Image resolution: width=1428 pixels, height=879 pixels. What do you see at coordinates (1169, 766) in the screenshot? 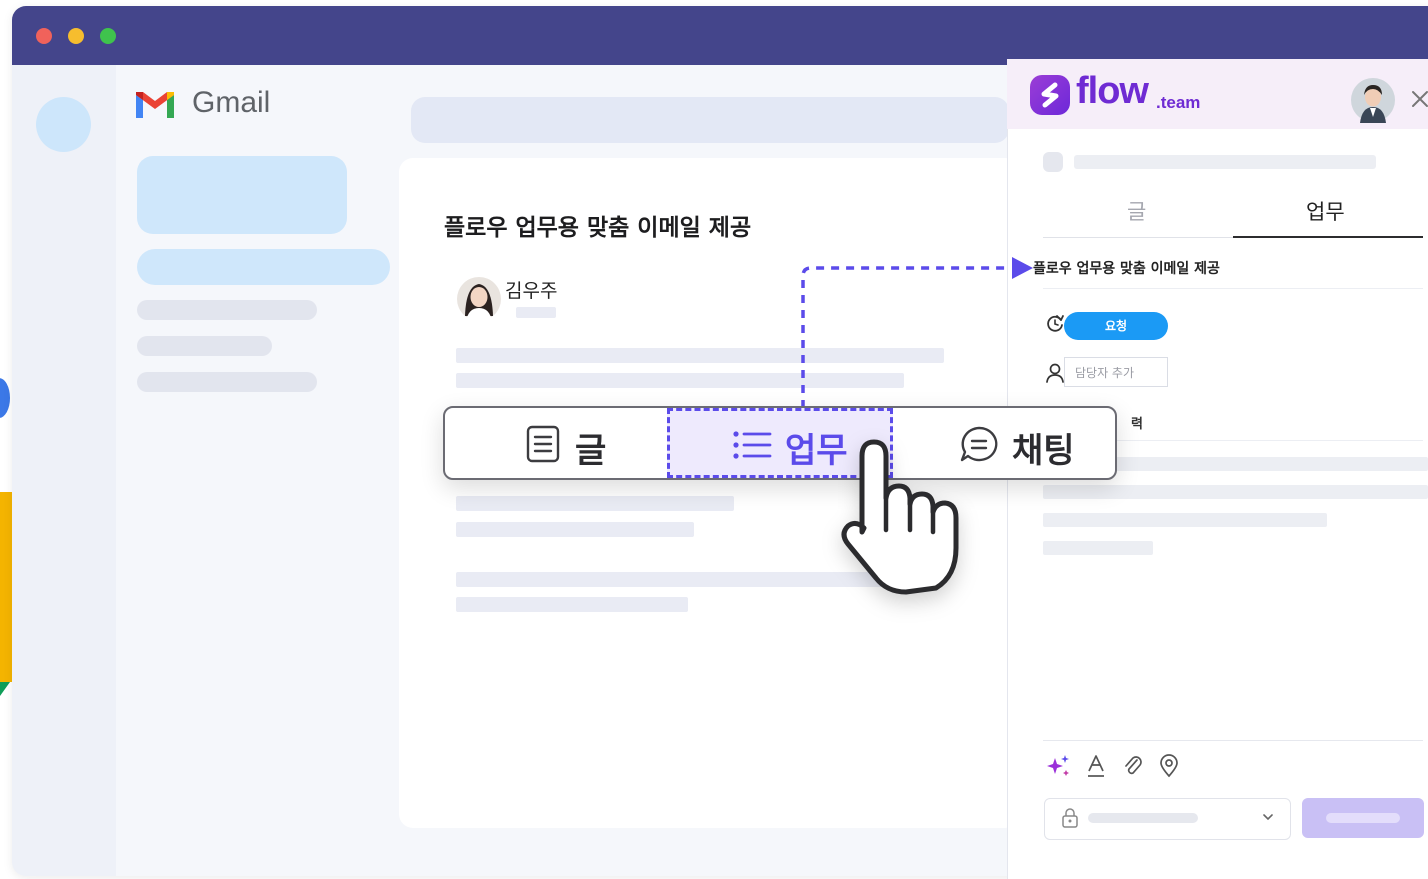
I see `location-pin-icon` at bounding box center [1169, 766].